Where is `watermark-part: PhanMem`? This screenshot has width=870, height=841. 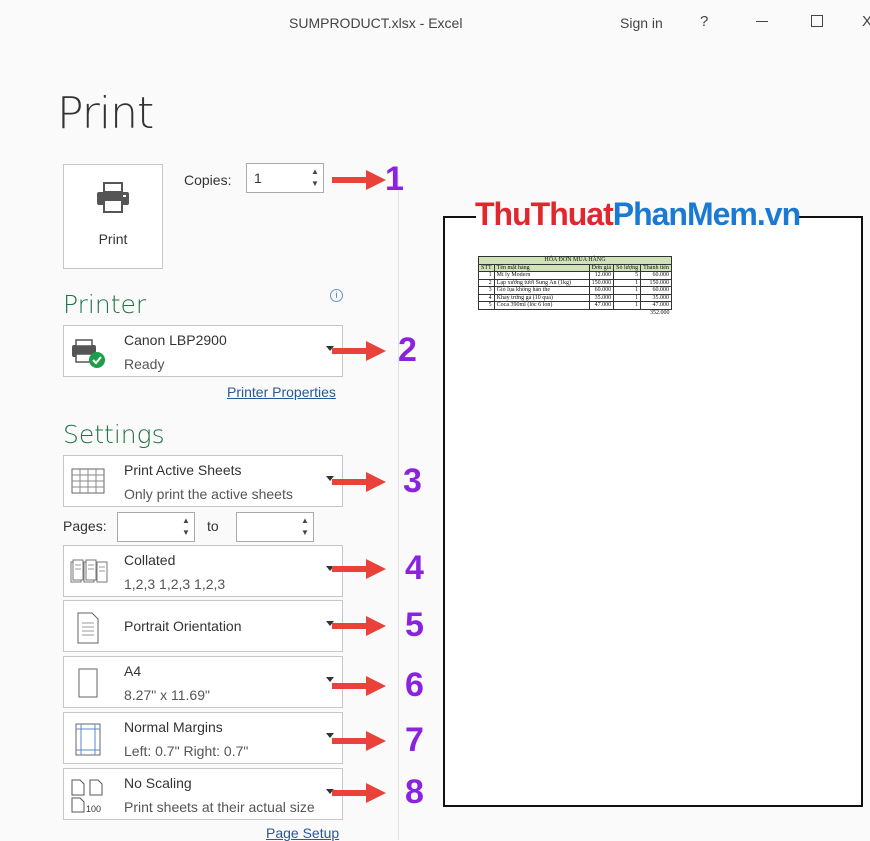 watermark-part: PhanMem is located at coordinates (685, 214).